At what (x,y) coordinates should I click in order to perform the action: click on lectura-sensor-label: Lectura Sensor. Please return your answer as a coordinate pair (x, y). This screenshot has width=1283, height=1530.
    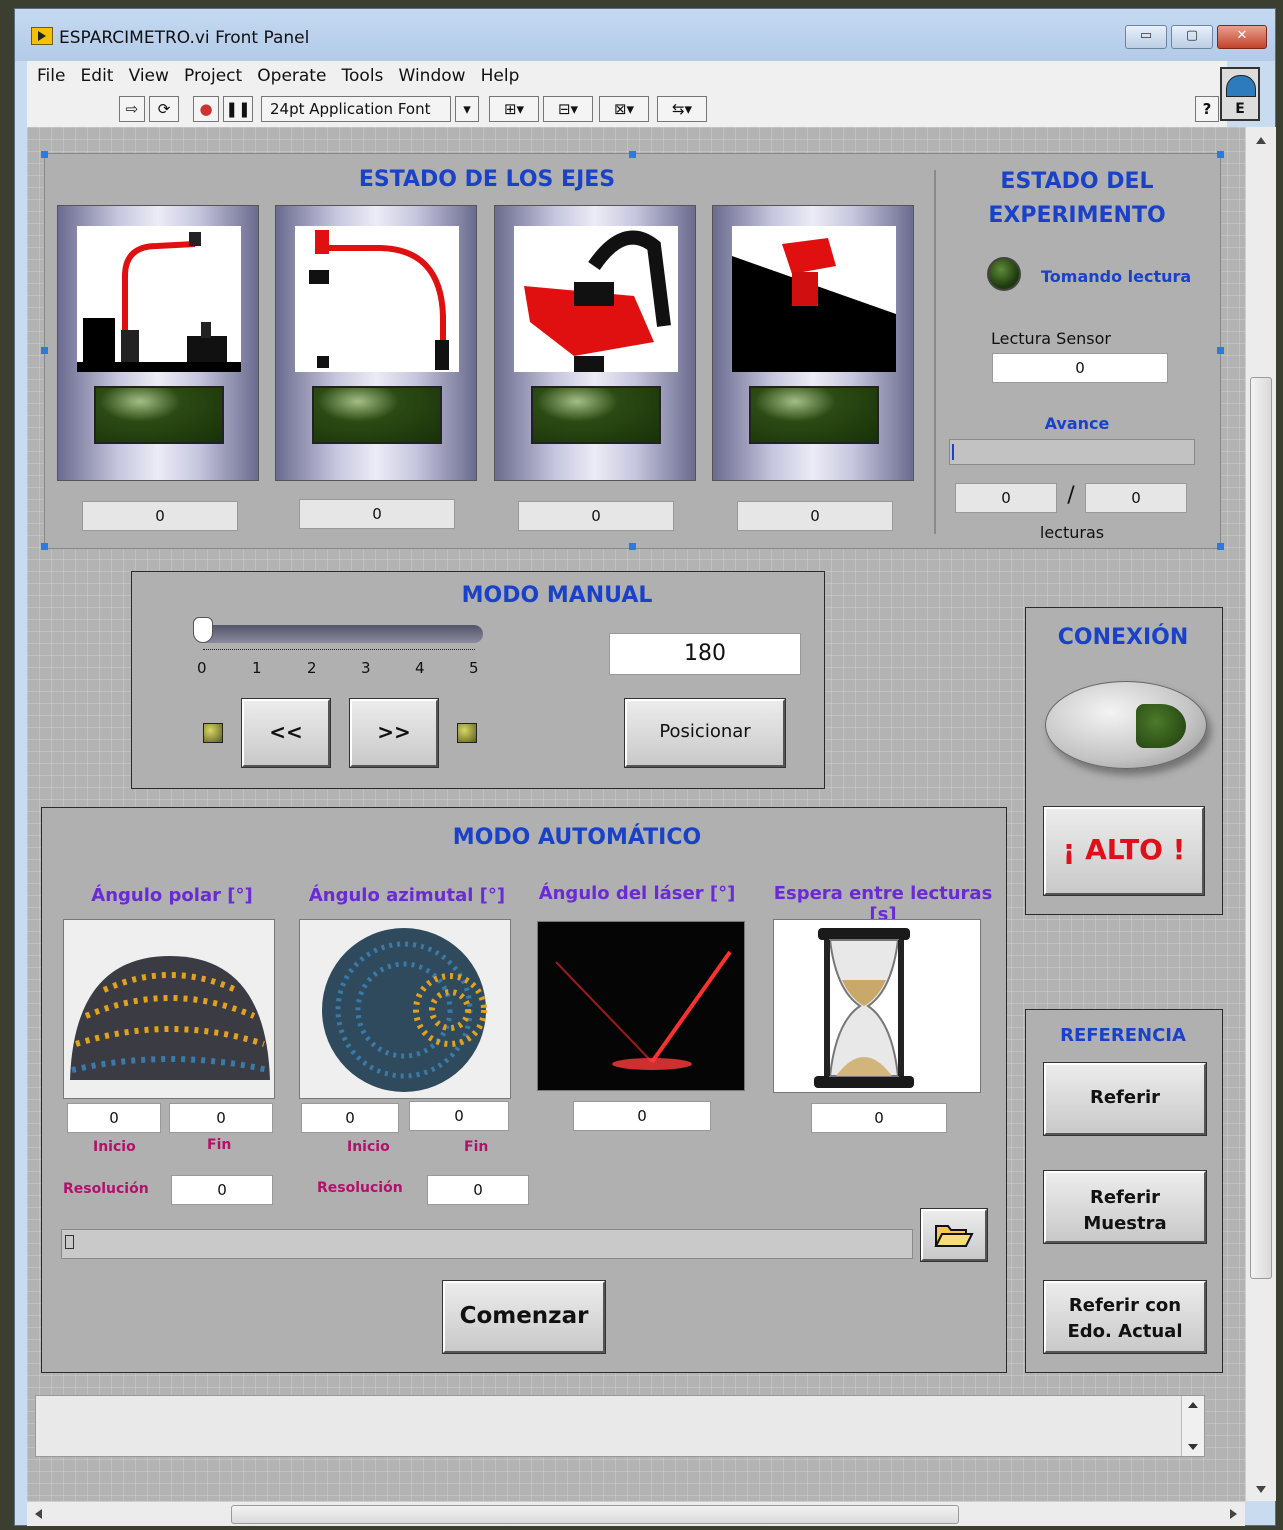
    Looking at the image, I should click on (1051, 338).